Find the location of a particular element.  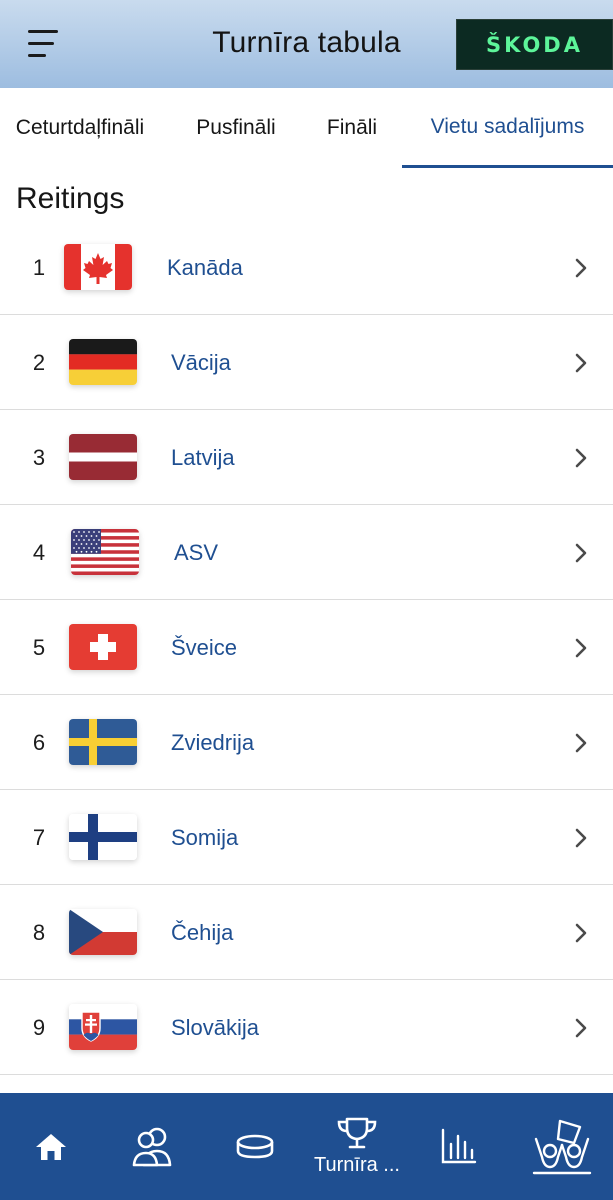

tab-quarterfinals: Ceturtdaļfināli is located at coordinates (80, 128).